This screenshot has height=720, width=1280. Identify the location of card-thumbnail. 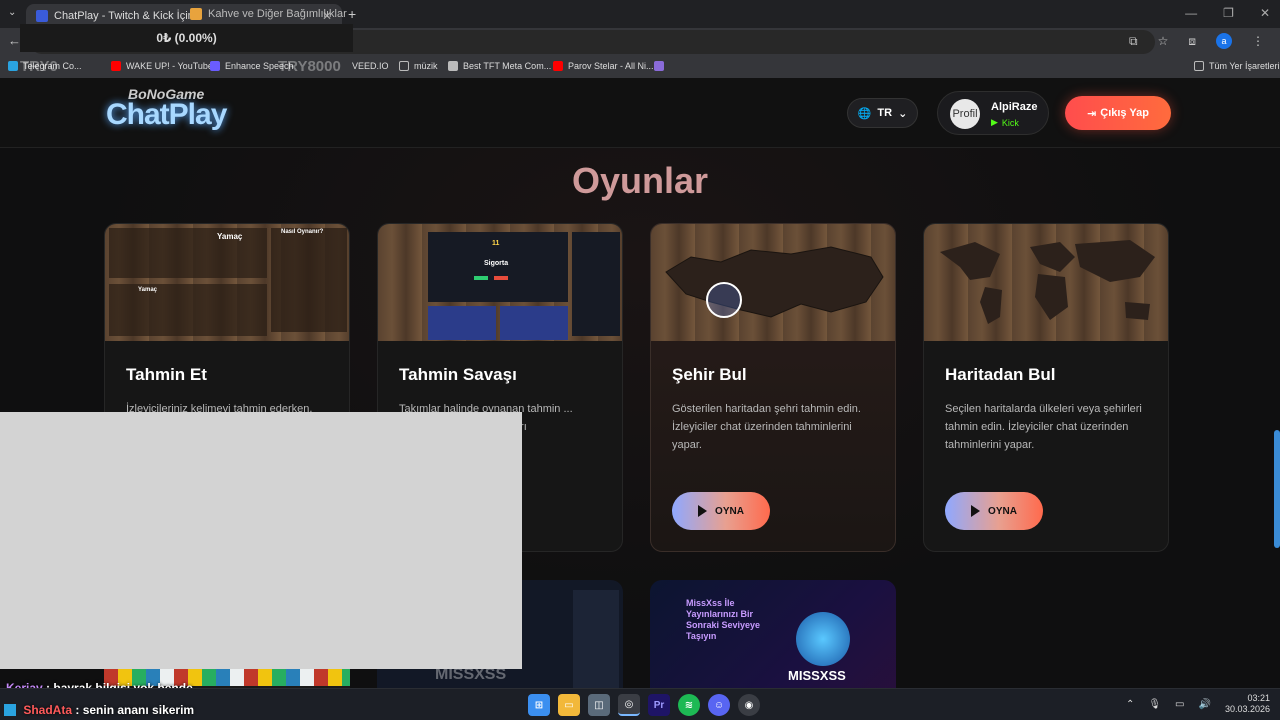
(1046, 282).